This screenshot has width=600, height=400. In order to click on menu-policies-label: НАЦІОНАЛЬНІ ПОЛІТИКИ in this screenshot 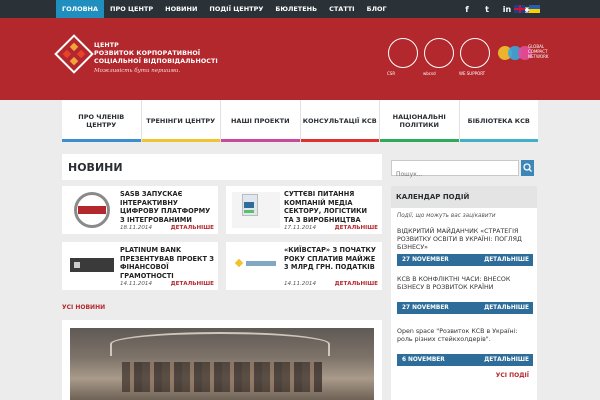, I will do `click(419, 121)`.